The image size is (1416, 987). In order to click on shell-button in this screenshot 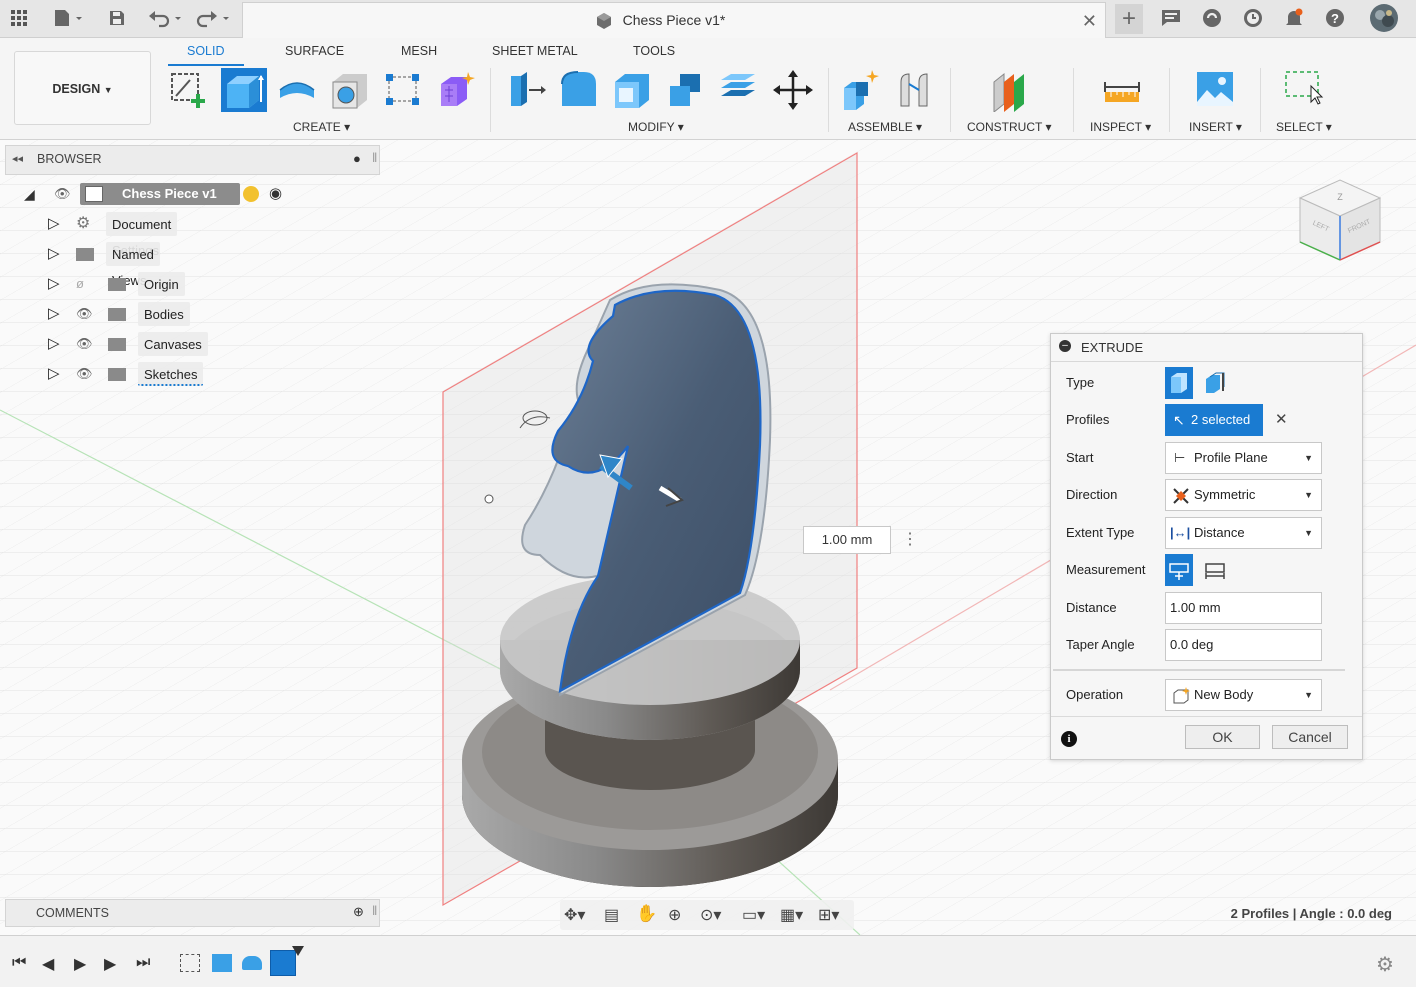, I will do `click(632, 90)`.